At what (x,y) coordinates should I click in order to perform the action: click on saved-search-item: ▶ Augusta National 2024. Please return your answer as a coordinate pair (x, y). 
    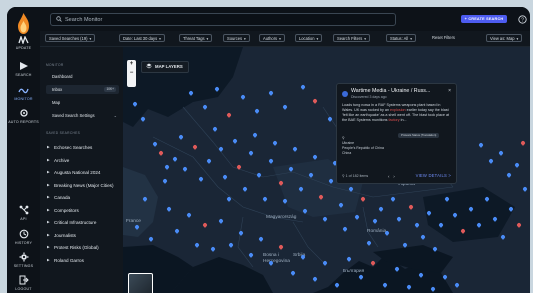
    Looking at the image, I should click on (82, 172).